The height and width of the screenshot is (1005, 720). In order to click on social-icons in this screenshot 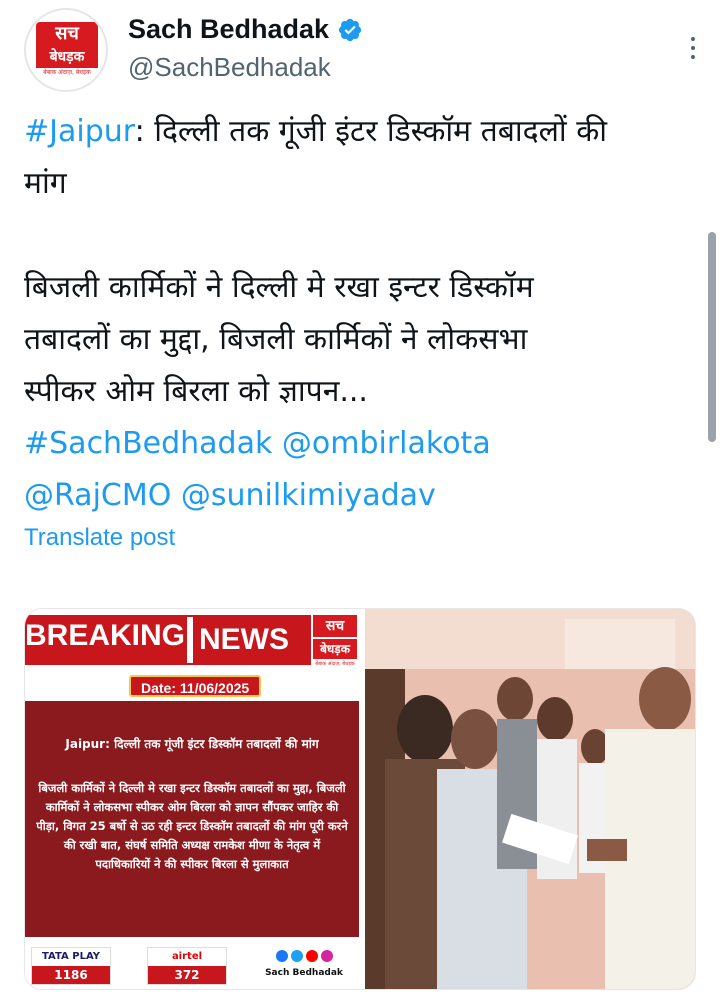, I will do `click(304, 956)`.